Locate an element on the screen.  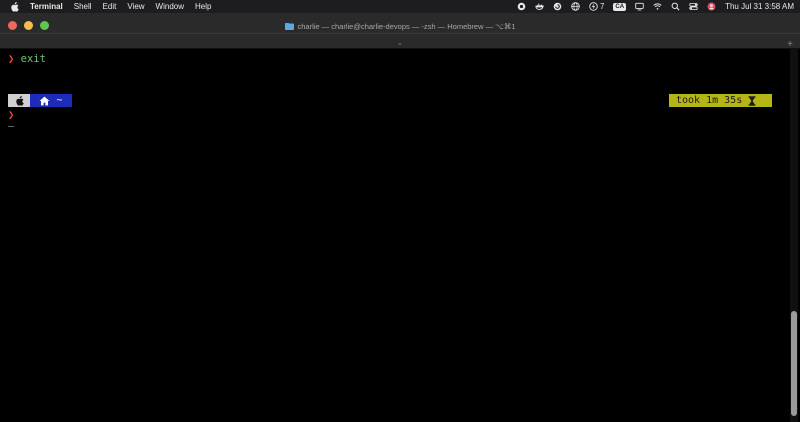
command-duration-segment: took 1m 35s is located at coordinates (720, 100).